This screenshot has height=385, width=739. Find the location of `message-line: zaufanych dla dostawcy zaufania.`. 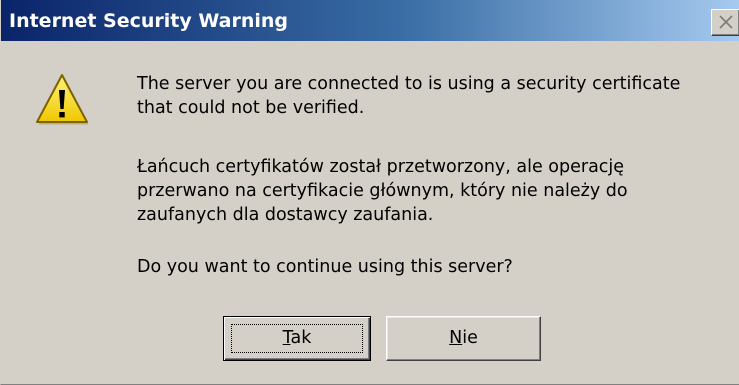

message-line: zaufanych dla dostawcy zaufania. is located at coordinates (285, 215).